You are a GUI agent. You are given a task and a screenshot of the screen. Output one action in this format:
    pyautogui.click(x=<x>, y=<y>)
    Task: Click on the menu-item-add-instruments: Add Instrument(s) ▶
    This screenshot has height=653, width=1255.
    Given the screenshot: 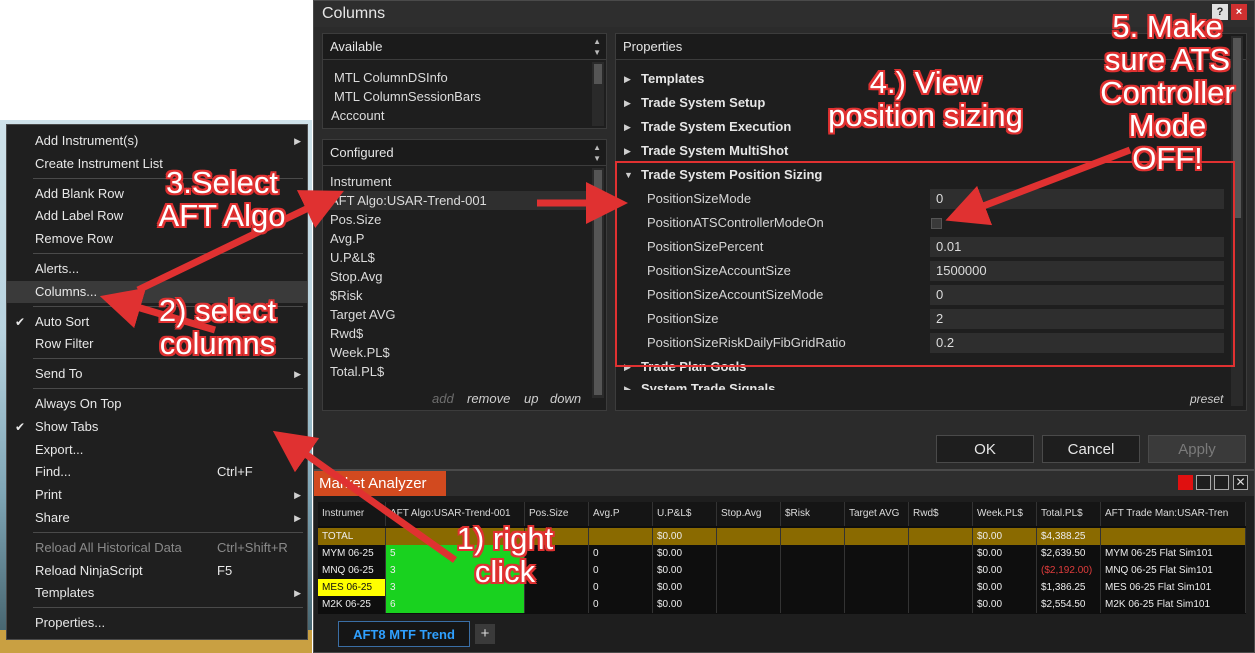 What is the action you would take?
    pyautogui.click(x=157, y=141)
    